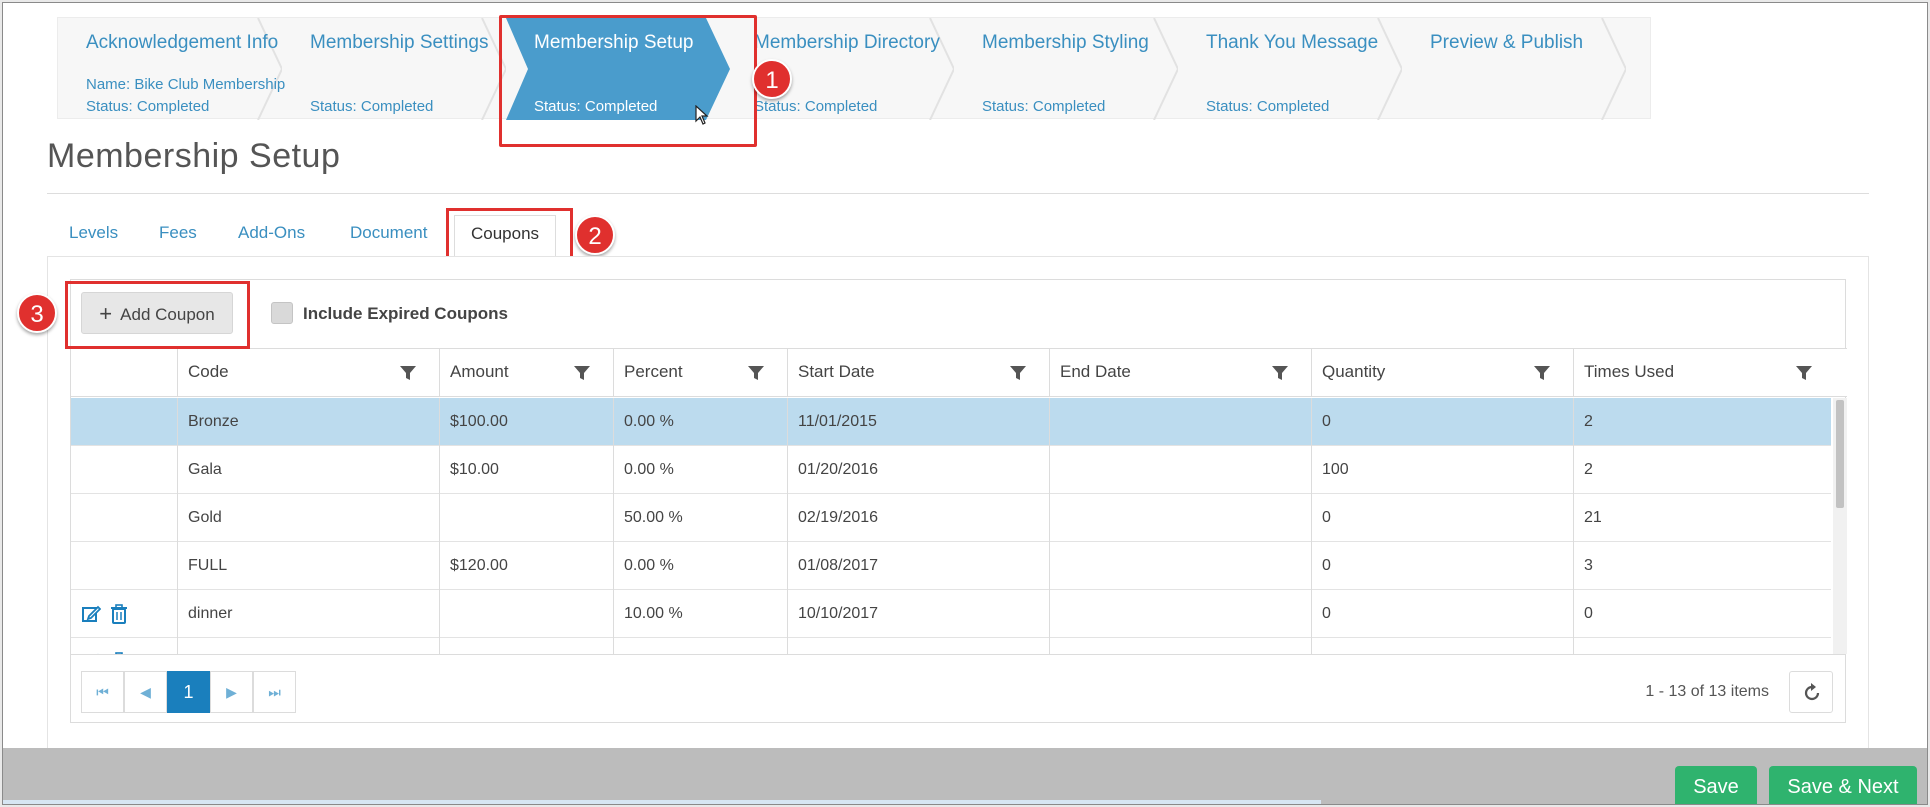 Image resolution: width=1930 pixels, height=807 pixels. I want to click on table-row: sgc2018 100.00 % 08/17/2018 0 0, so click(951, 646).